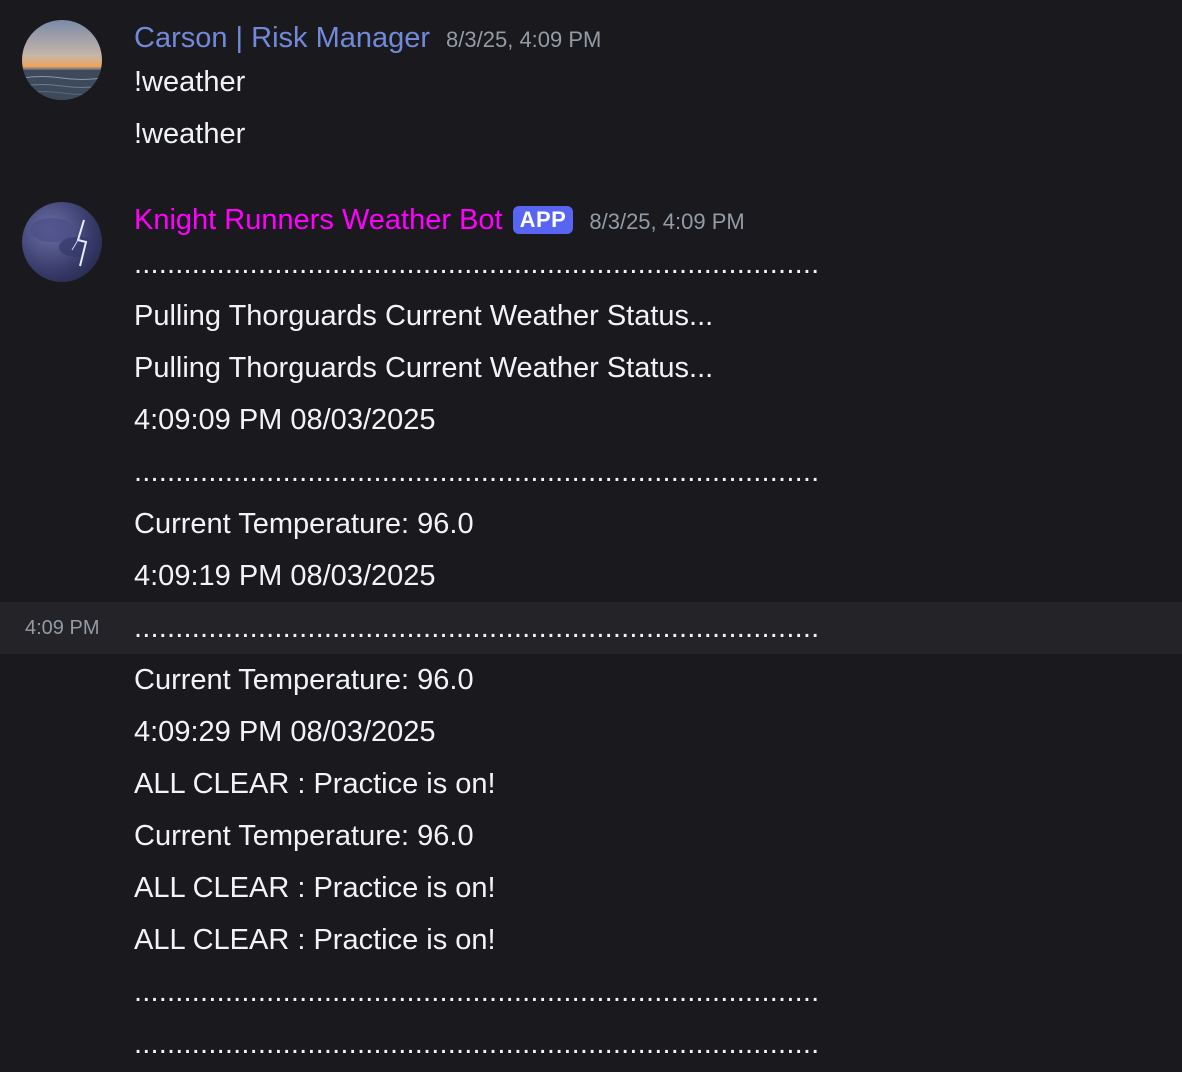 This screenshot has height=1072, width=1182. Describe the element at coordinates (285, 420) in the screenshot. I see `message-line: 4:09:09 PM 08/03/2025` at that location.